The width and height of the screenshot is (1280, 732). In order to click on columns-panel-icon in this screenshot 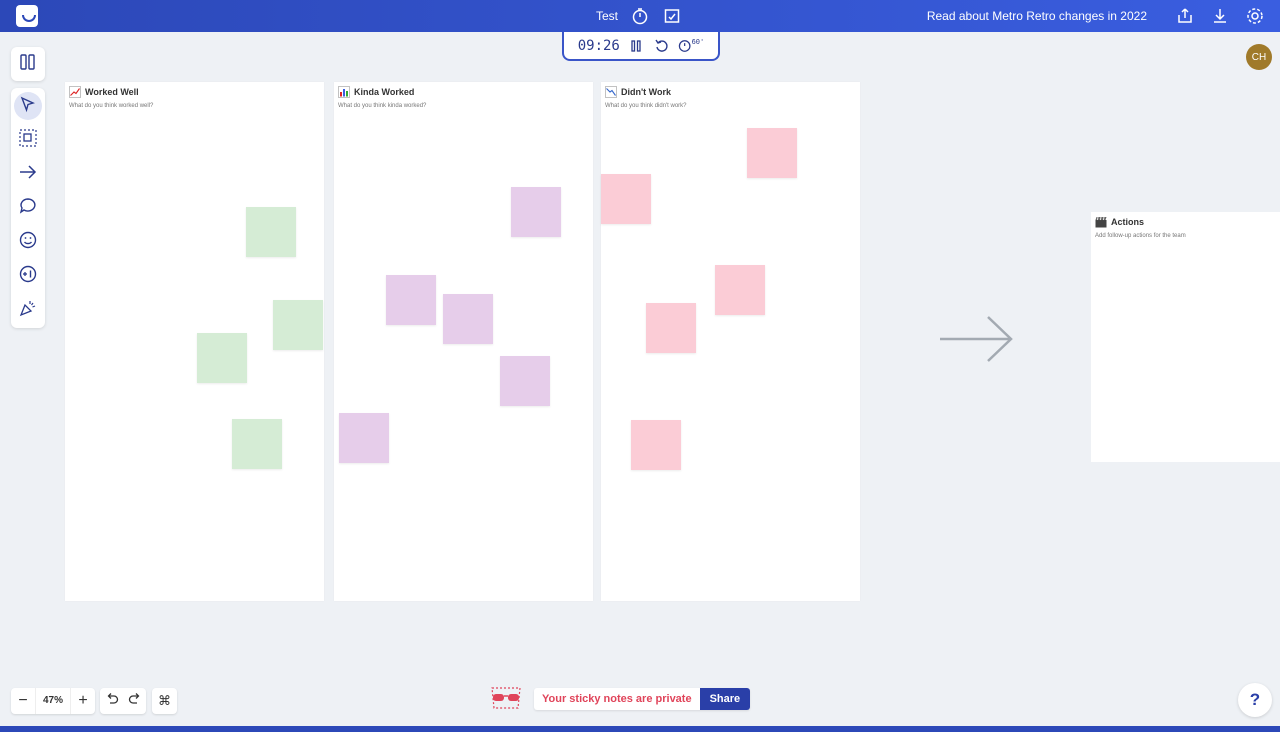, I will do `click(28, 64)`.